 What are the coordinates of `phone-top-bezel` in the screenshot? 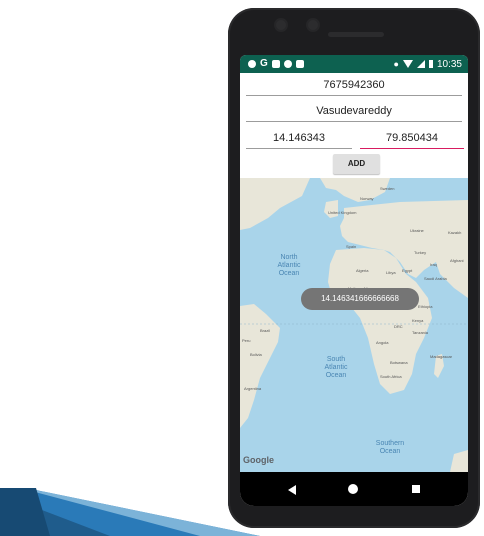 It's located at (354, 33).